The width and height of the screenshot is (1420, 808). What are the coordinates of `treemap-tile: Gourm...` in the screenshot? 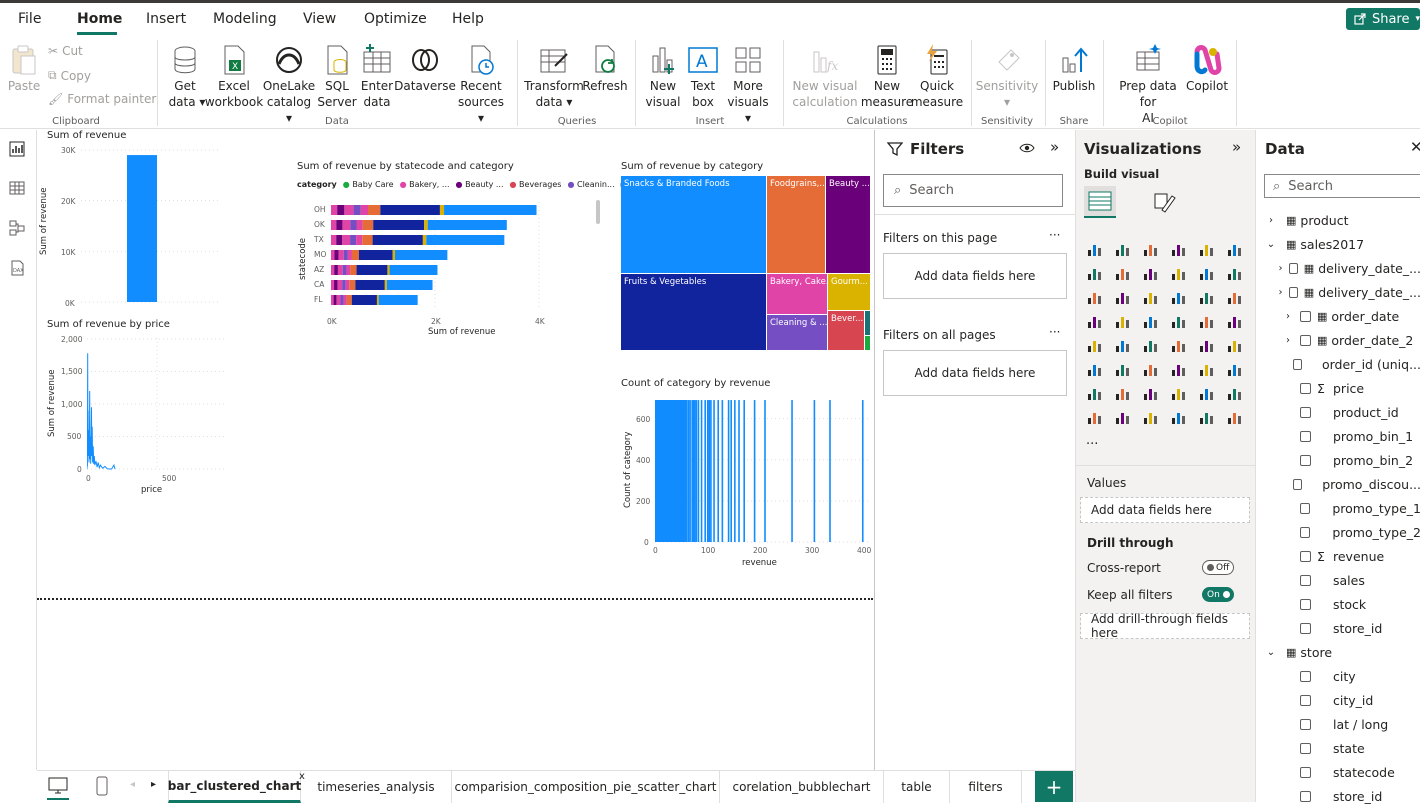 It's located at (849, 292).